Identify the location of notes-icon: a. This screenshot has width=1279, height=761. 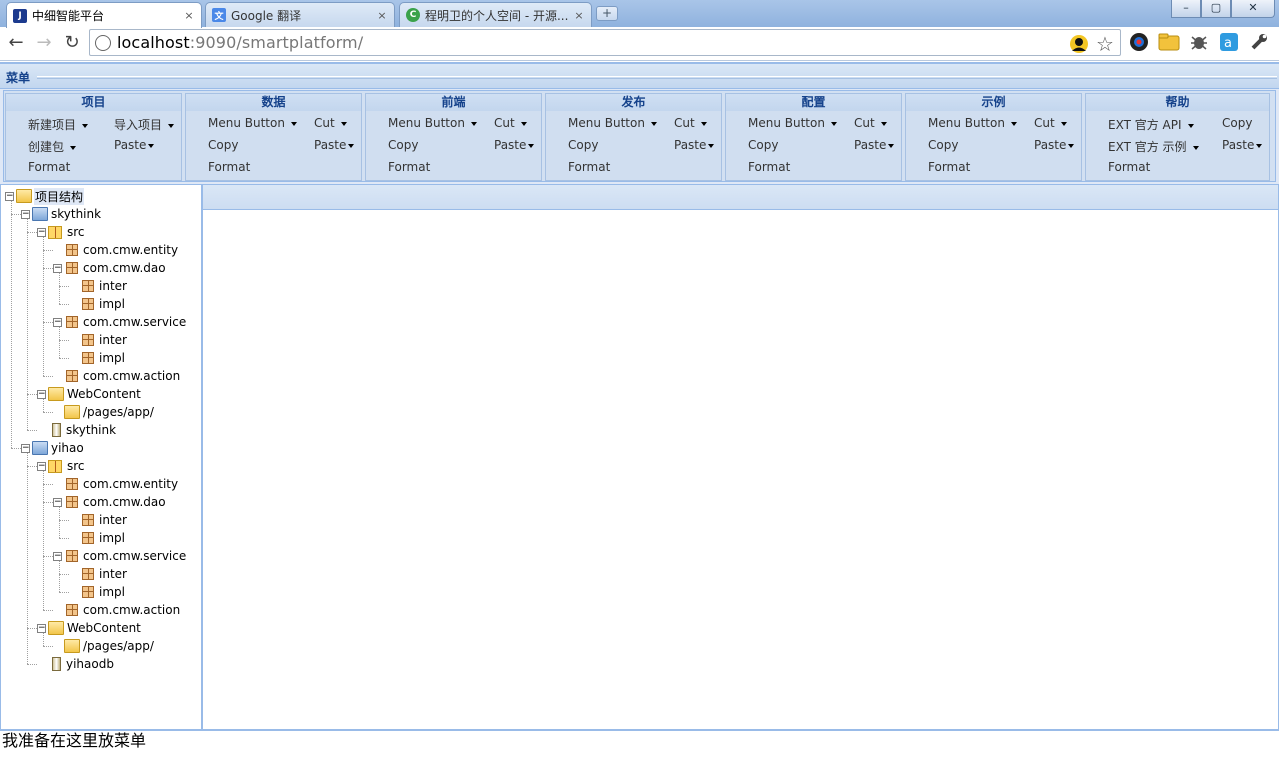
(1229, 42).